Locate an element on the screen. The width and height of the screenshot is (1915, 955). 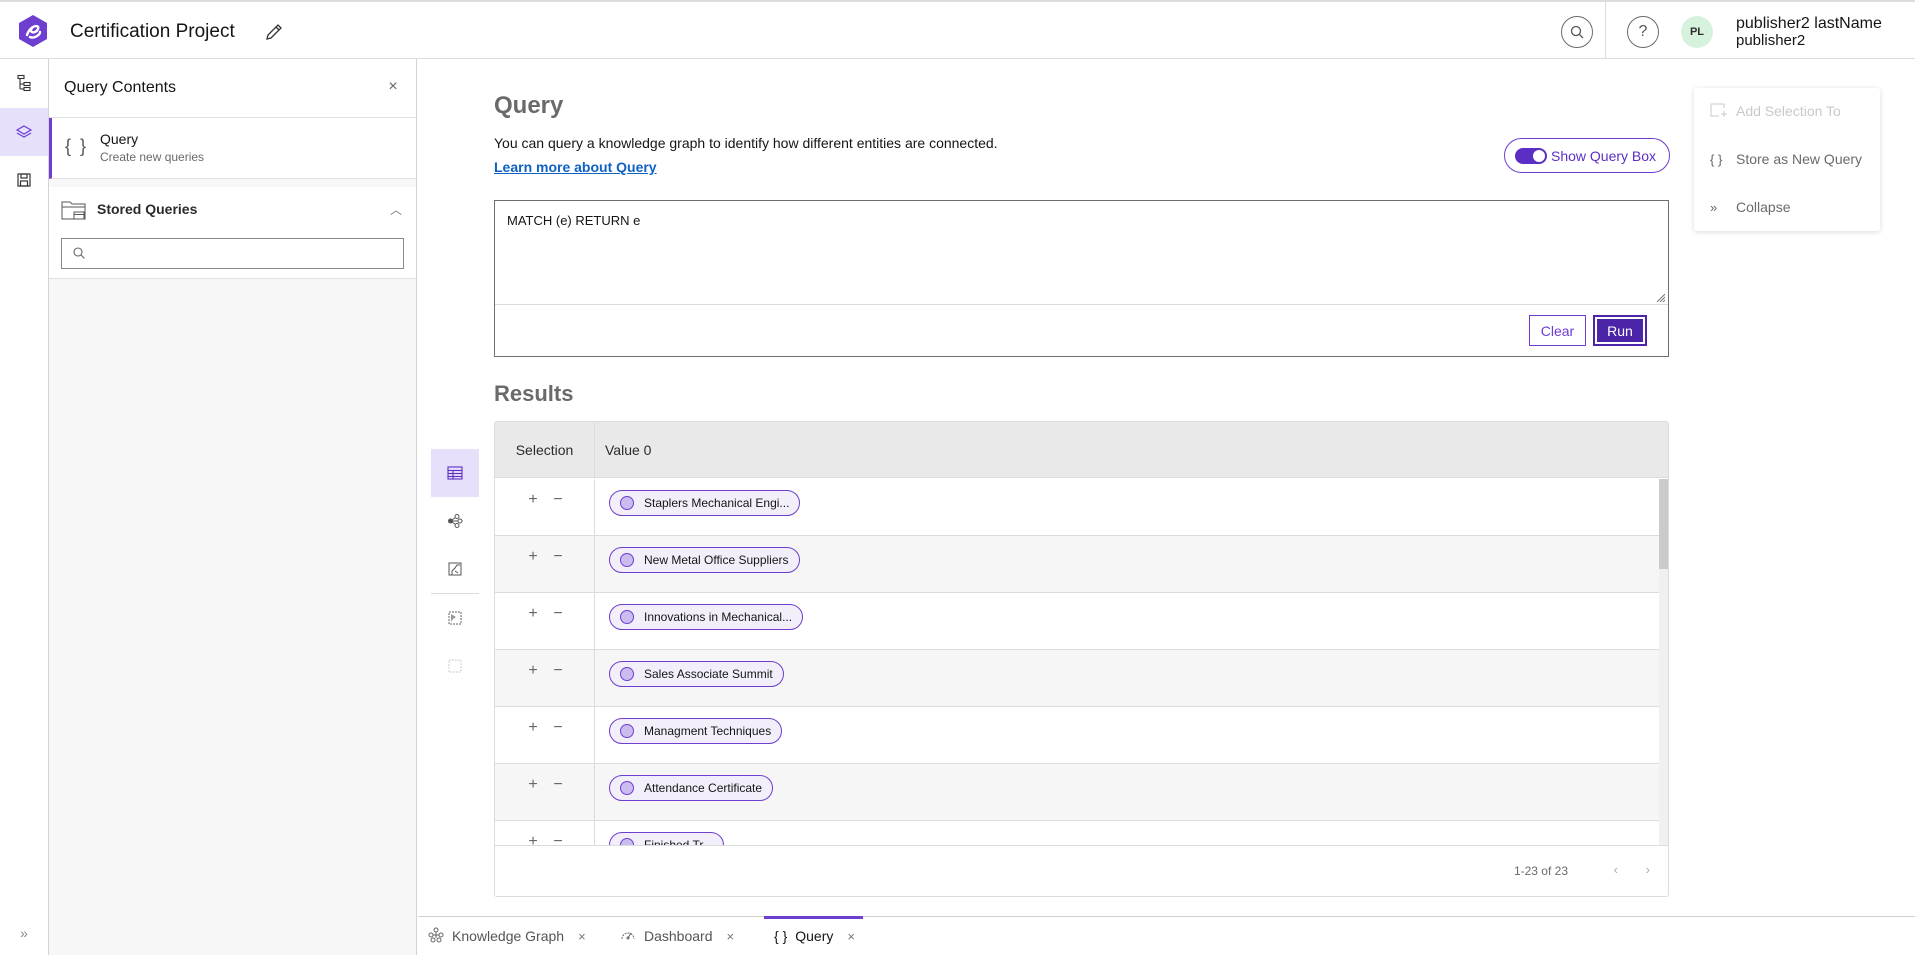
table-scrollbar is located at coordinates (1663, 662).